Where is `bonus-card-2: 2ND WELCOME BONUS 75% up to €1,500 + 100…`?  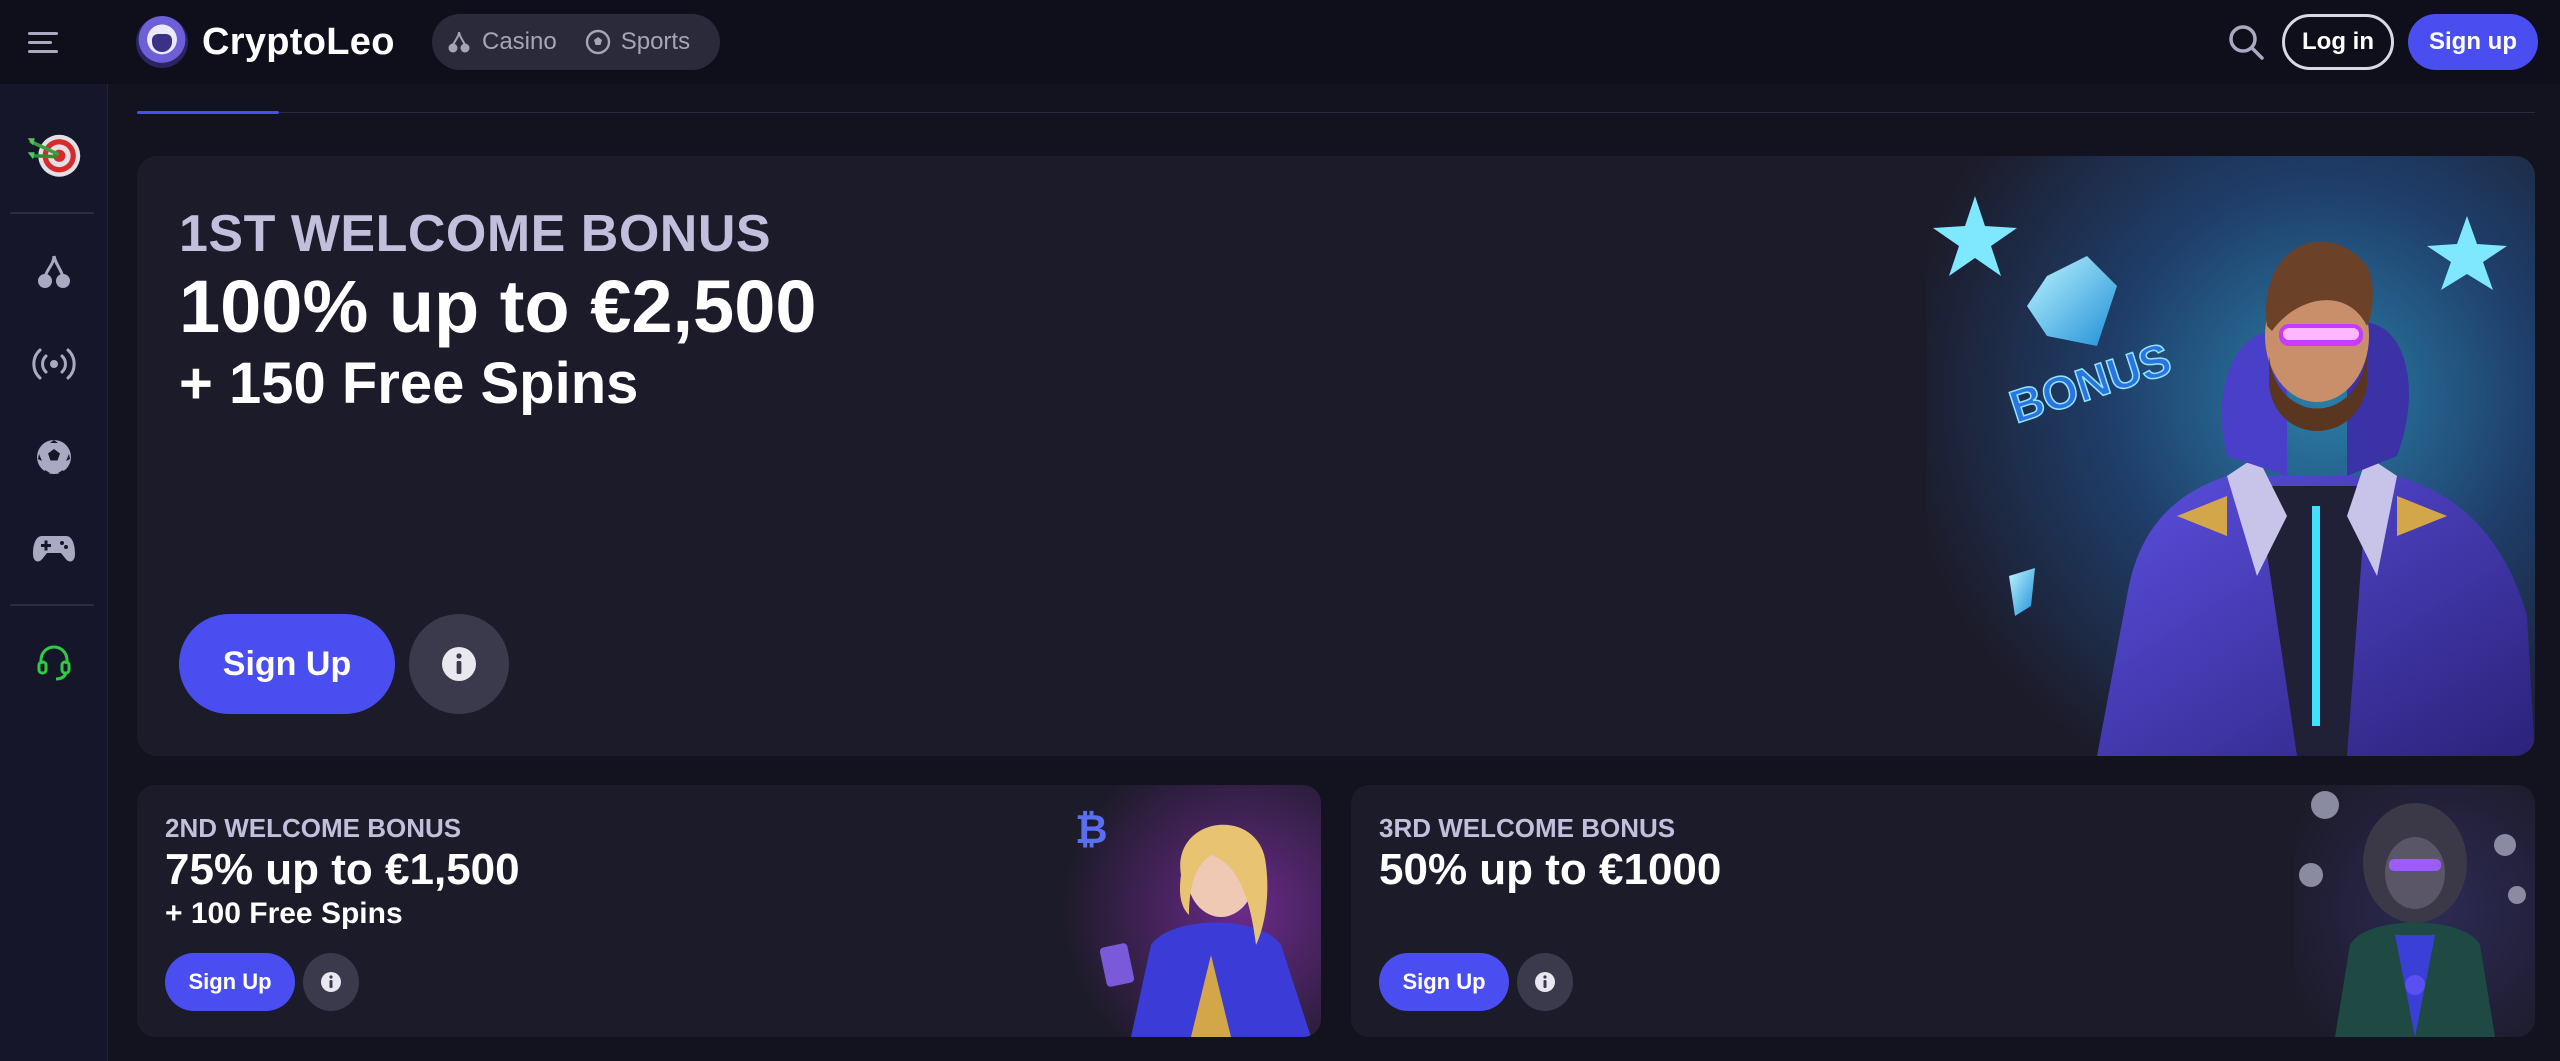
bonus-card-2: 2ND WELCOME BONUS 75% up to €1,500 + 100… is located at coordinates (729, 911).